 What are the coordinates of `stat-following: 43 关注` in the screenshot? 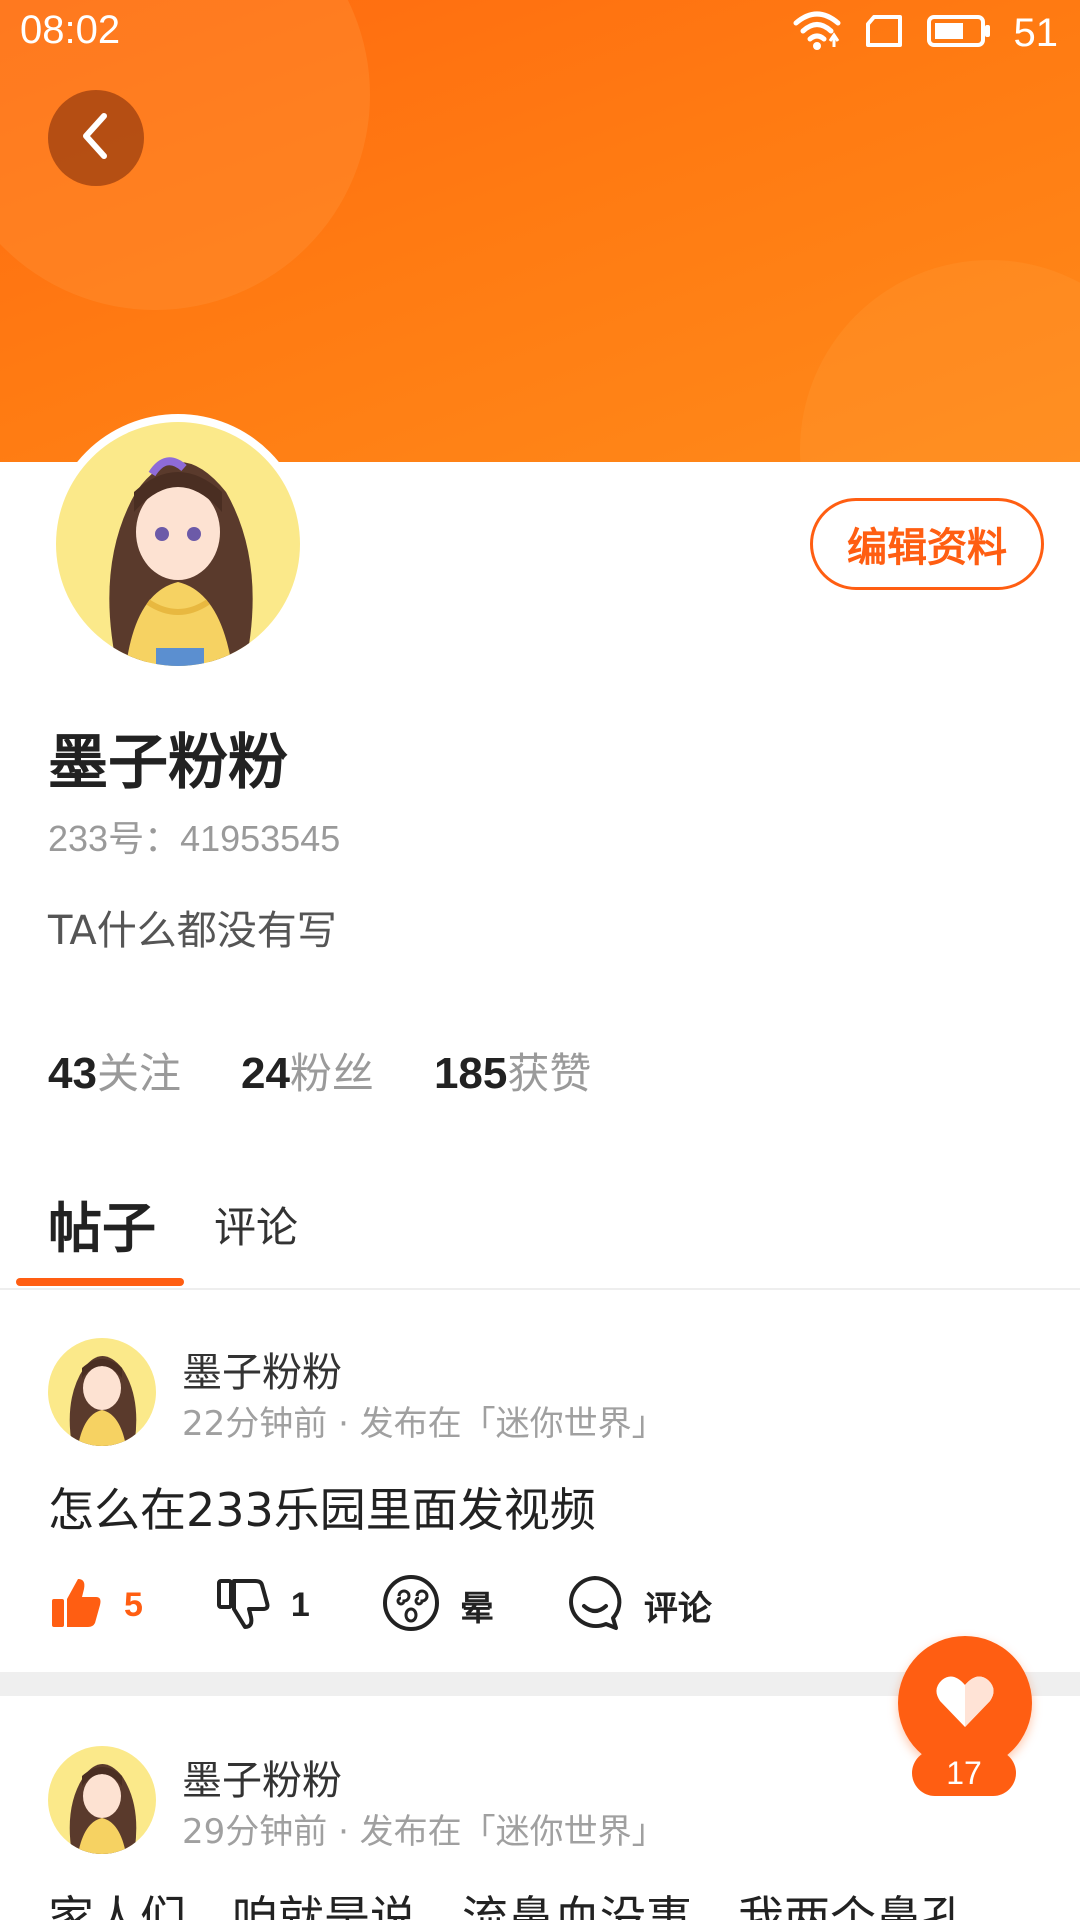 It's located at (114, 1070).